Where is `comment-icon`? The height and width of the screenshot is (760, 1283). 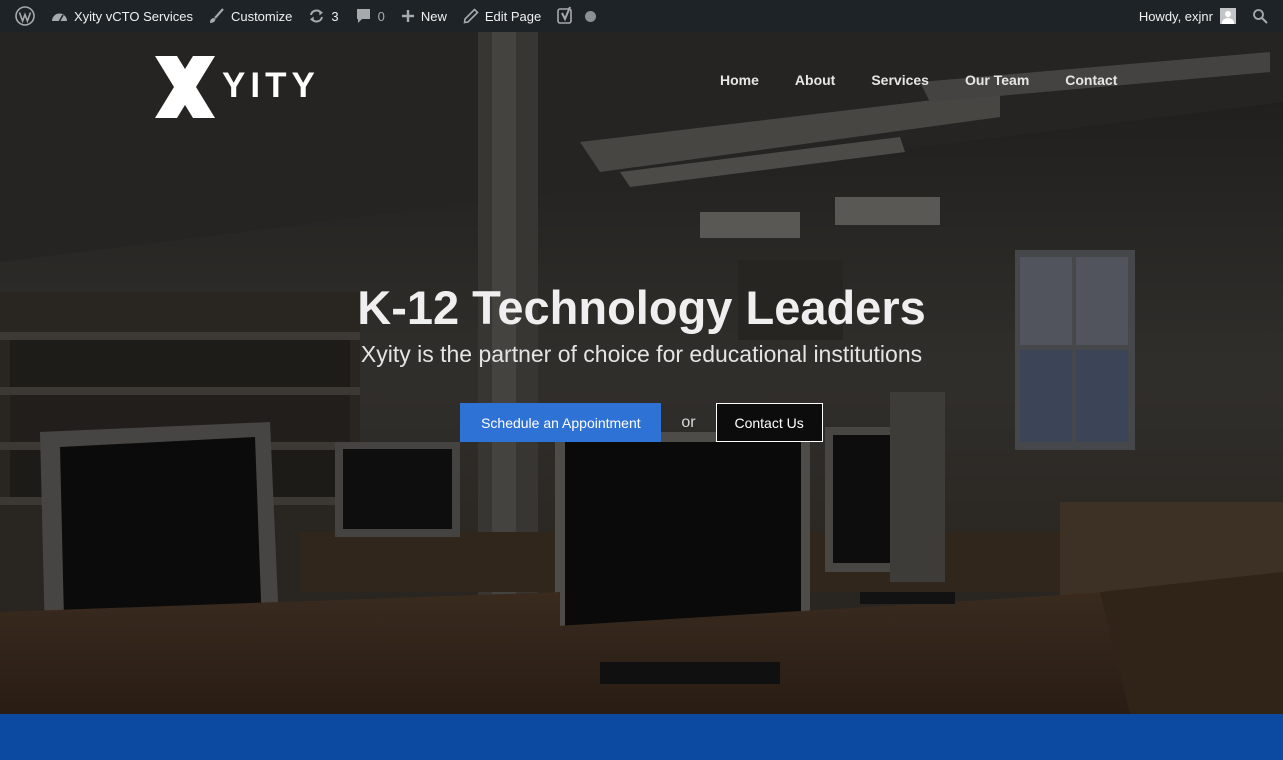
comment-icon is located at coordinates (363, 16).